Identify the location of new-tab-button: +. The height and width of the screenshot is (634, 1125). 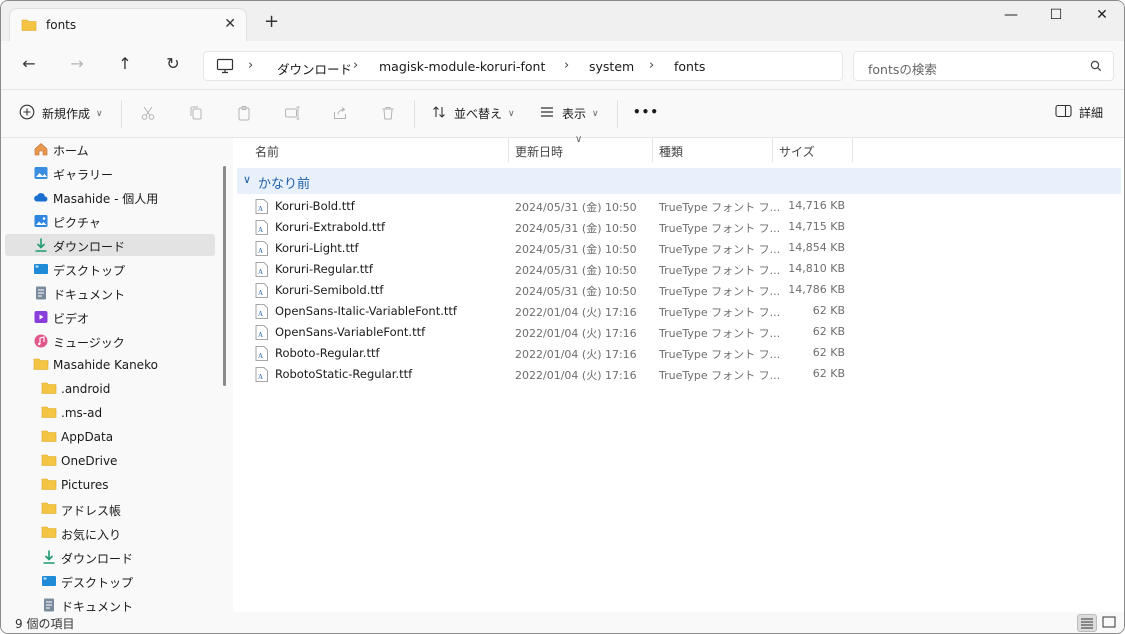
(271, 22).